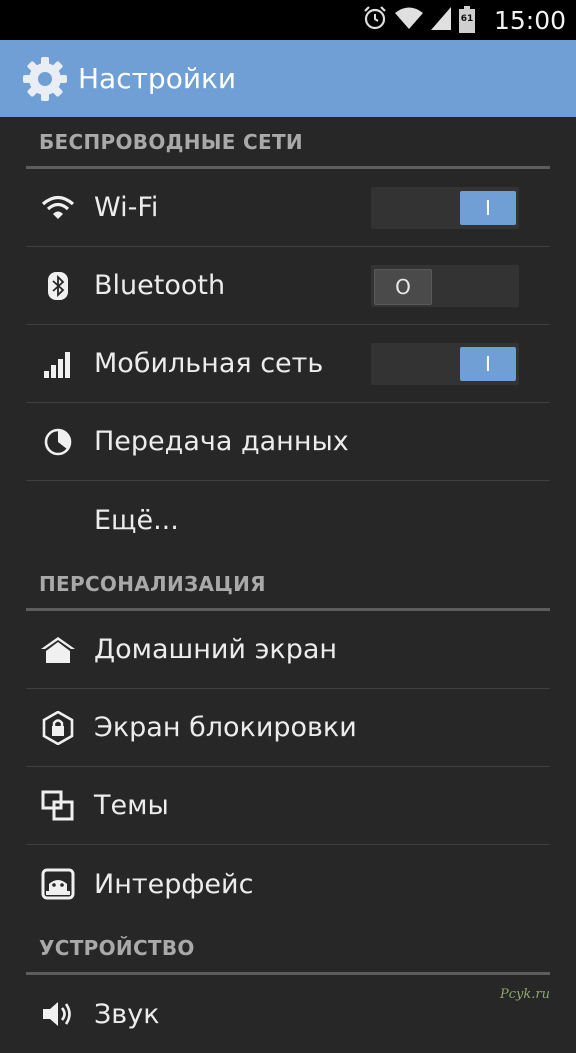  Describe the element at coordinates (58, 727) in the screenshot. I see `lock-icon` at that location.